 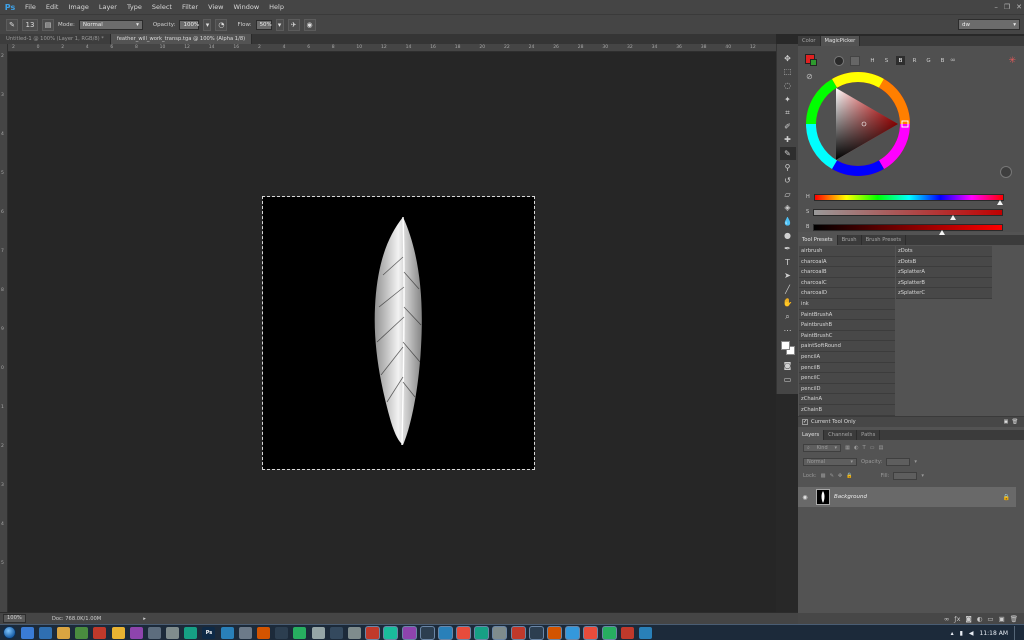 What do you see at coordinates (162, 7) in the screenshot?
I see `menu-select: Select` at bounding box center [162, 7].